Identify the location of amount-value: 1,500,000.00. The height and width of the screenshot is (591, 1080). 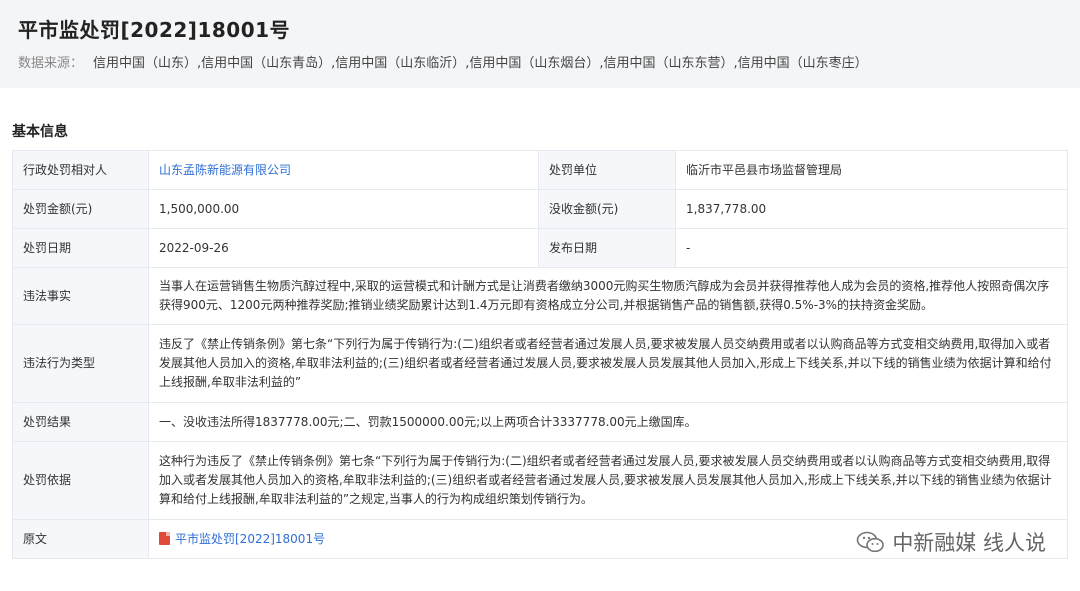
(343, 209).